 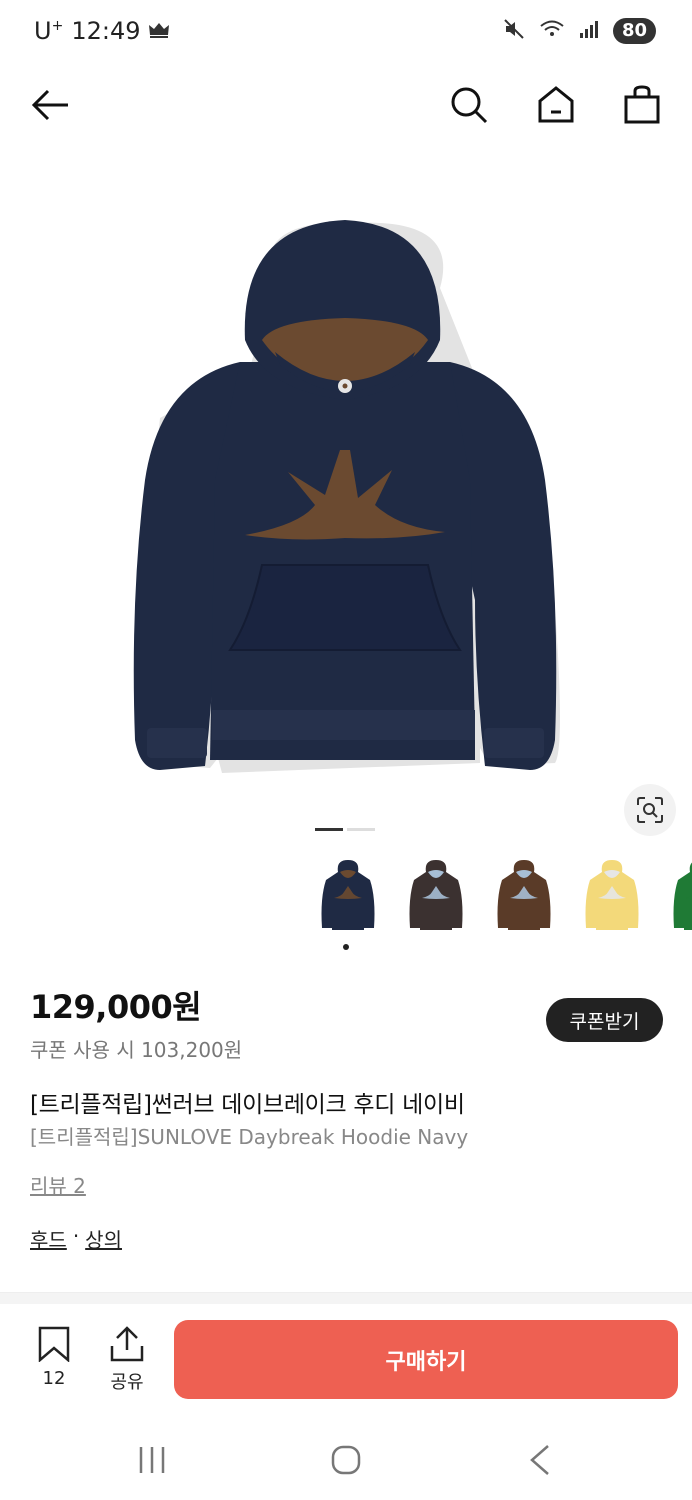 I want to click on reviews-link: 리뷰 2, so click(x=58, y=1184).